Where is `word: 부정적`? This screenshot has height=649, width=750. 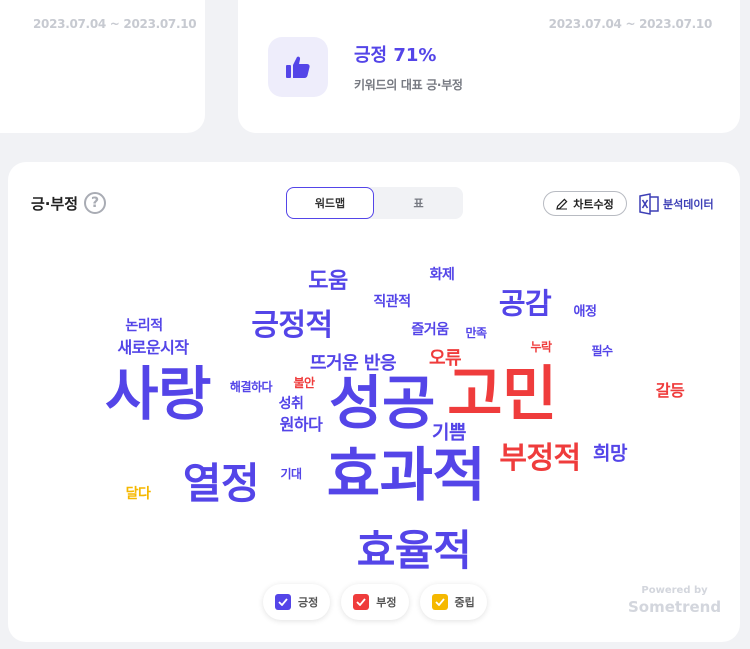 word: 부정적 is located at coordinates (540, 459).